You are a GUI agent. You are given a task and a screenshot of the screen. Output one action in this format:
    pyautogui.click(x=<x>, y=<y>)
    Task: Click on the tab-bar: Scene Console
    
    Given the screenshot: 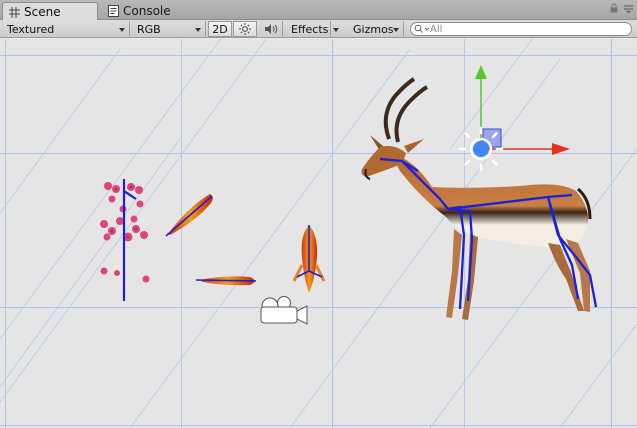 What is the action you would take?
    pyautogui.click(x=318, y=10)
    